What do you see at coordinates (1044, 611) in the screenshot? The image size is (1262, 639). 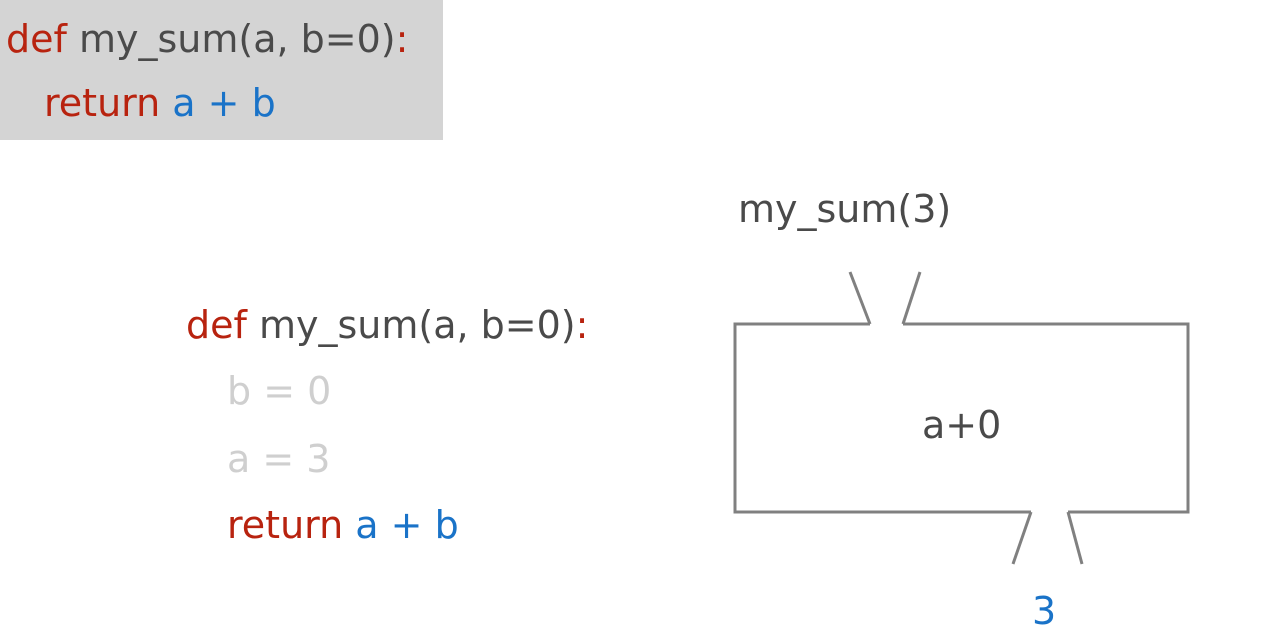 I see `output-label: 3` at bounding box center [1044, 611].